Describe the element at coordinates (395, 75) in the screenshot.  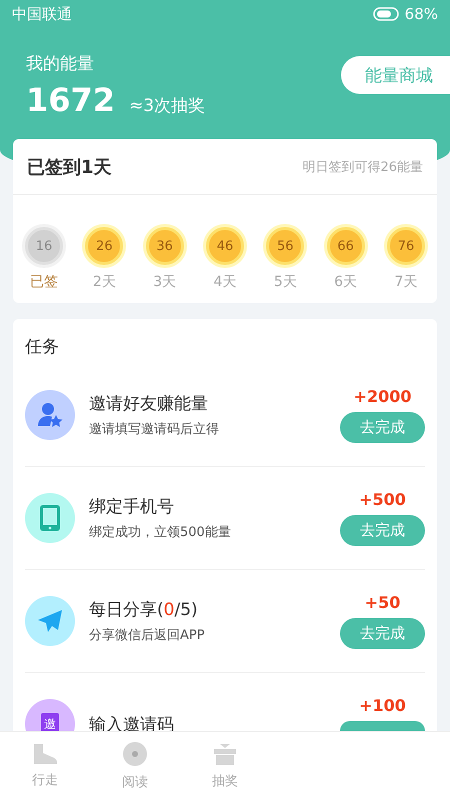
I see `energy-shop-button: 能量商城` at that location.